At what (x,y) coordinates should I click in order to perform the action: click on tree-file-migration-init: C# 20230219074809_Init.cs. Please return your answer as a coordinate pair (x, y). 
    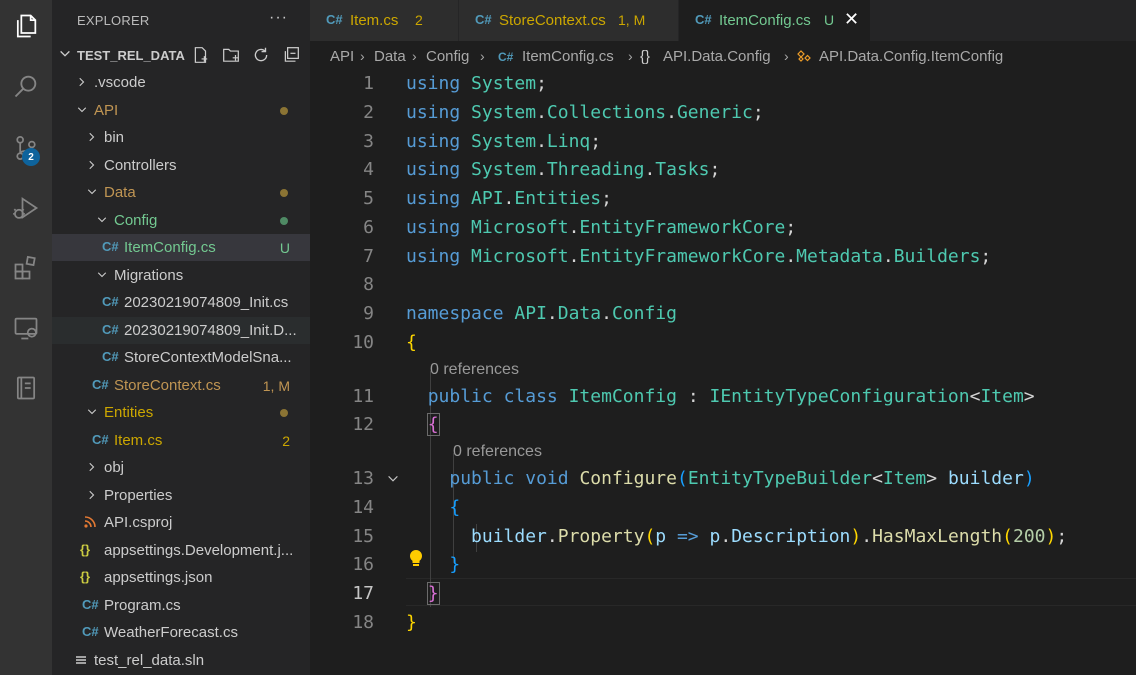
    Looking at the image, I should click on (181, 302).